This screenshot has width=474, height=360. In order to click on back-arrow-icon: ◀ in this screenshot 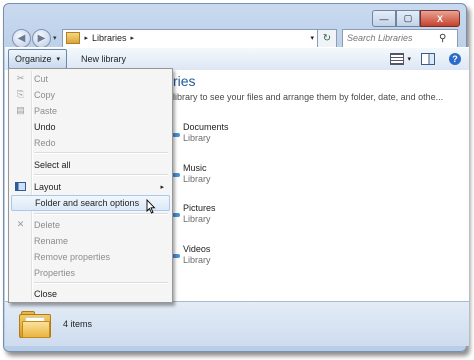, I will do `click(21, 38)`.